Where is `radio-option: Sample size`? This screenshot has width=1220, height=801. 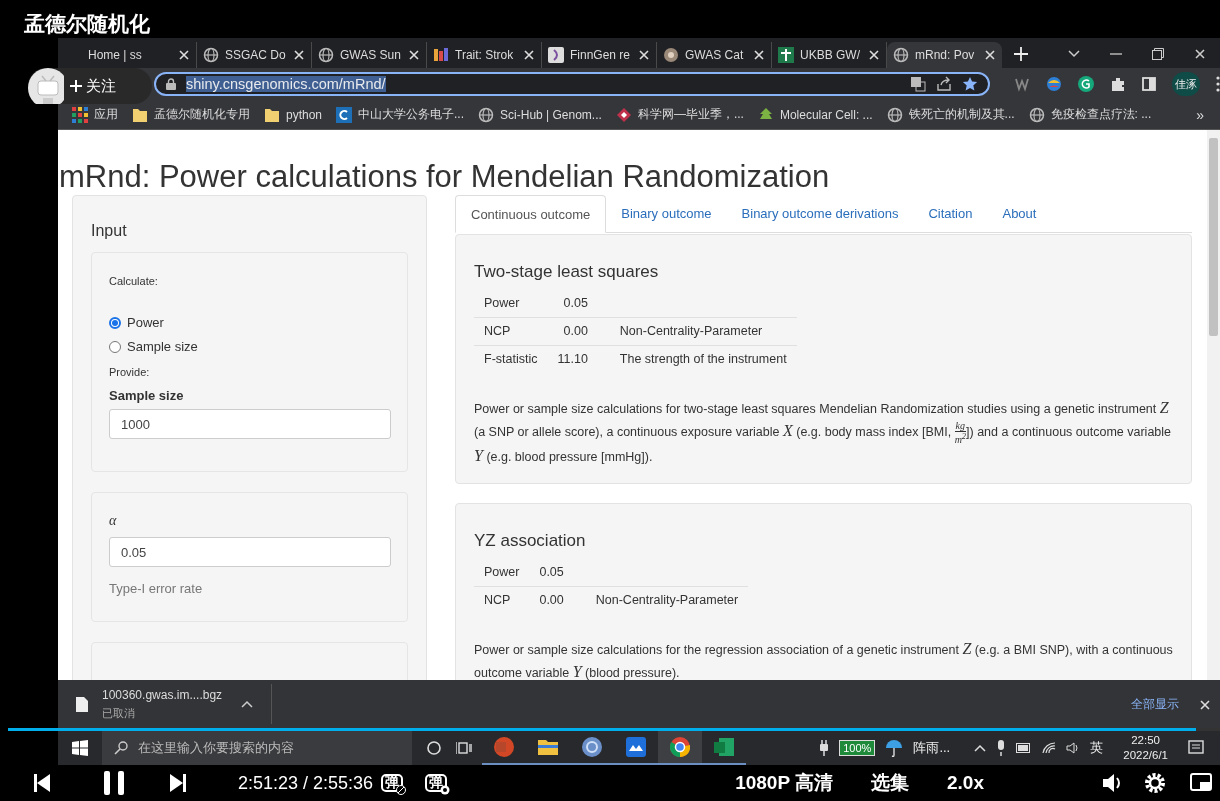
radio-option: Sample size is located at coordinates (153, 346).